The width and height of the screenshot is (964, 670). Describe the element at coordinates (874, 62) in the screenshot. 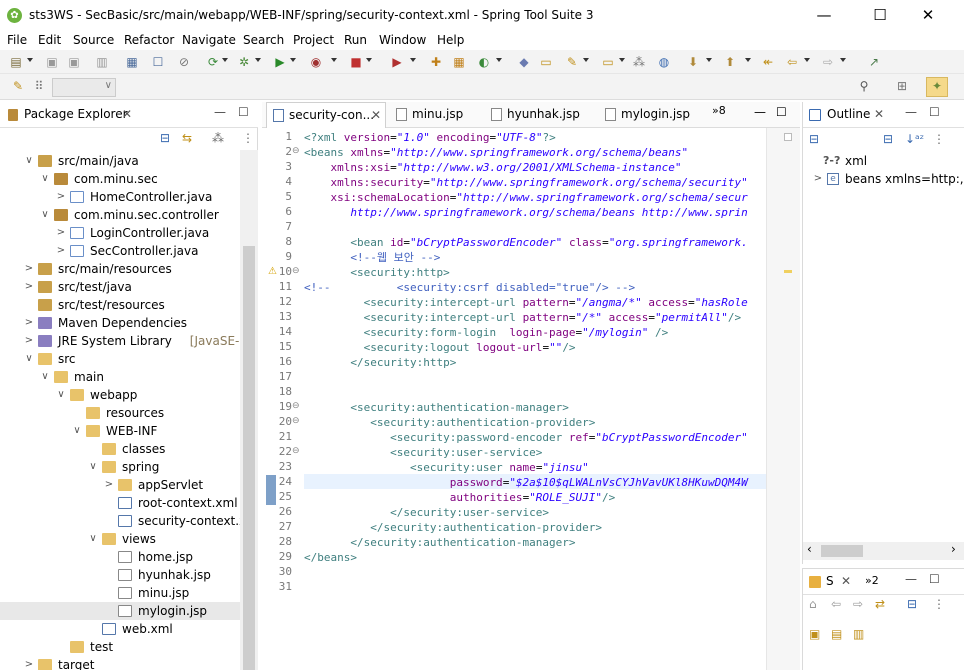

I see `pin-editor-icon: ↗` at that location.